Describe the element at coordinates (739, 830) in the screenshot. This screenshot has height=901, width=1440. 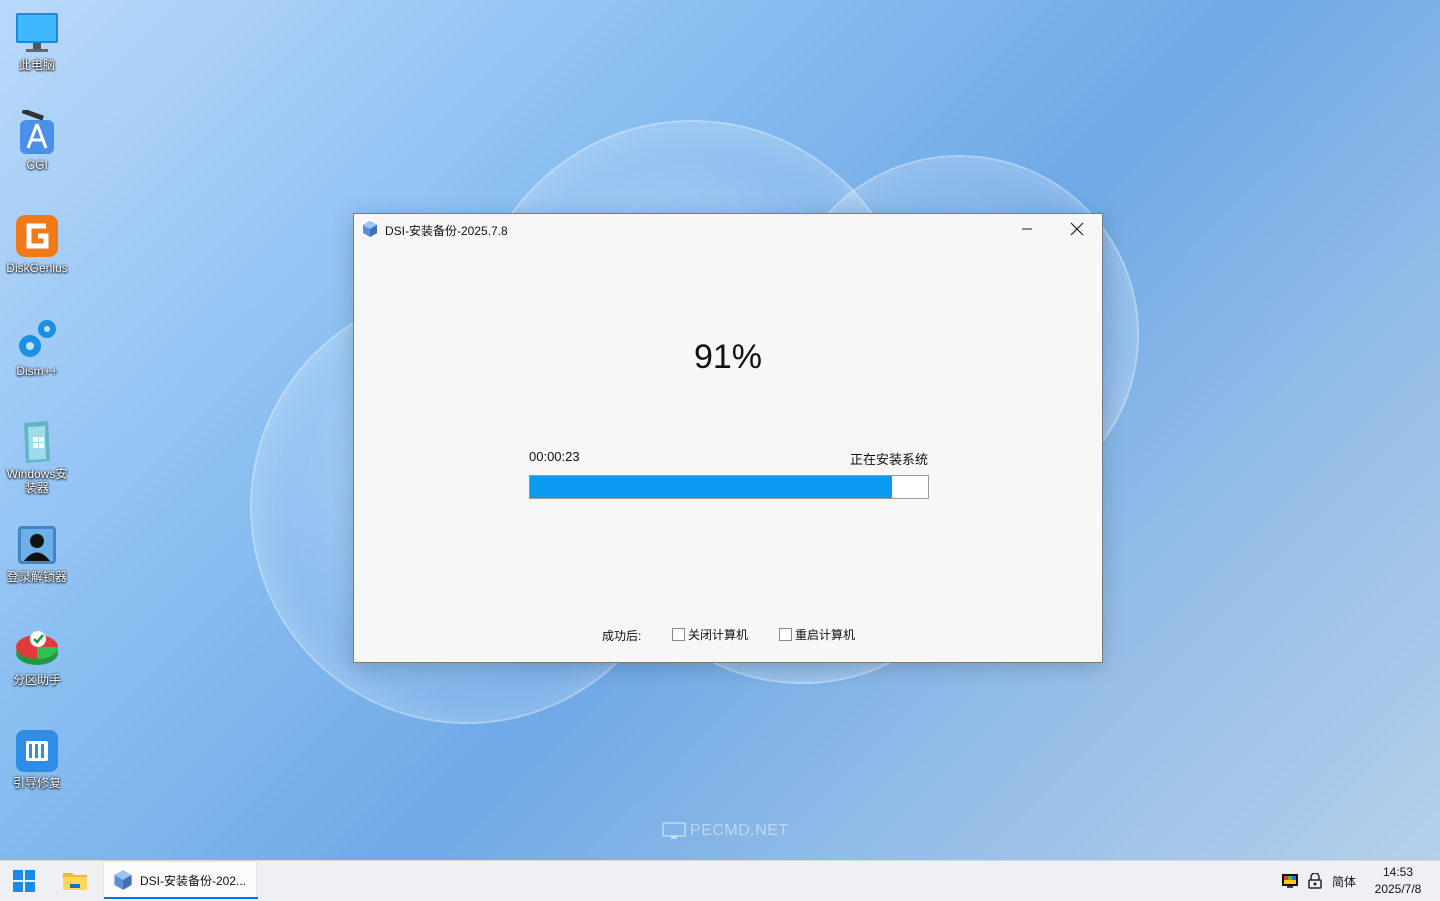
I see `watermark-text: PECMD.NET` at that location.